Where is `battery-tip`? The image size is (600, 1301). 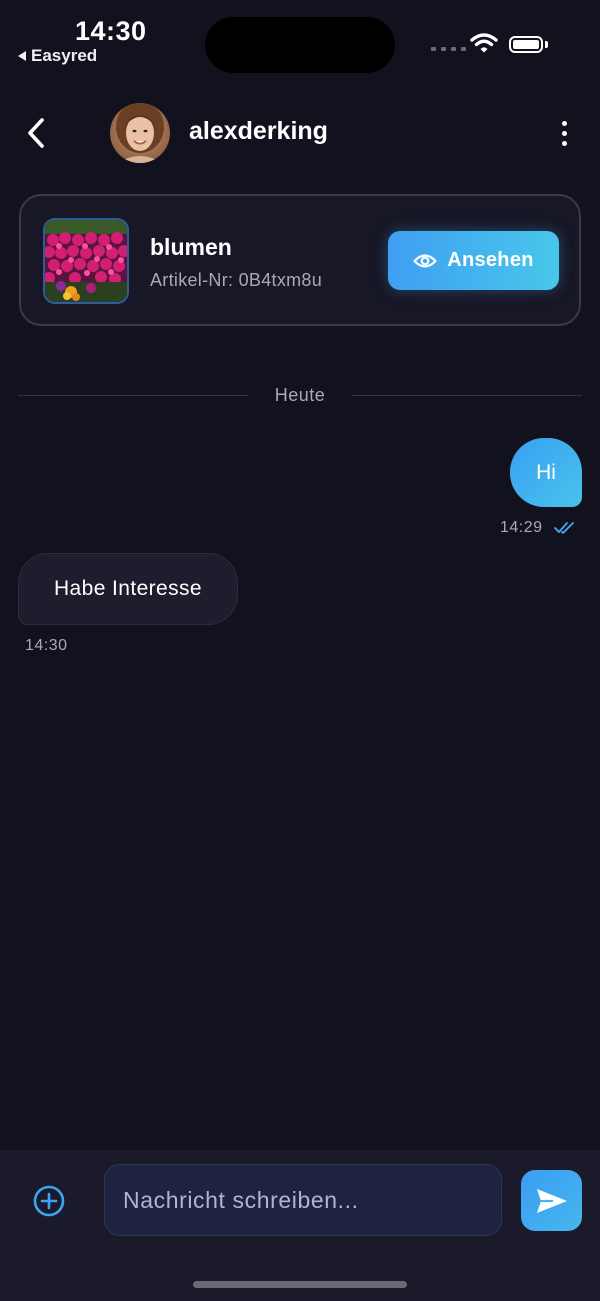
battery-tip is located at coordinates (546, 44).